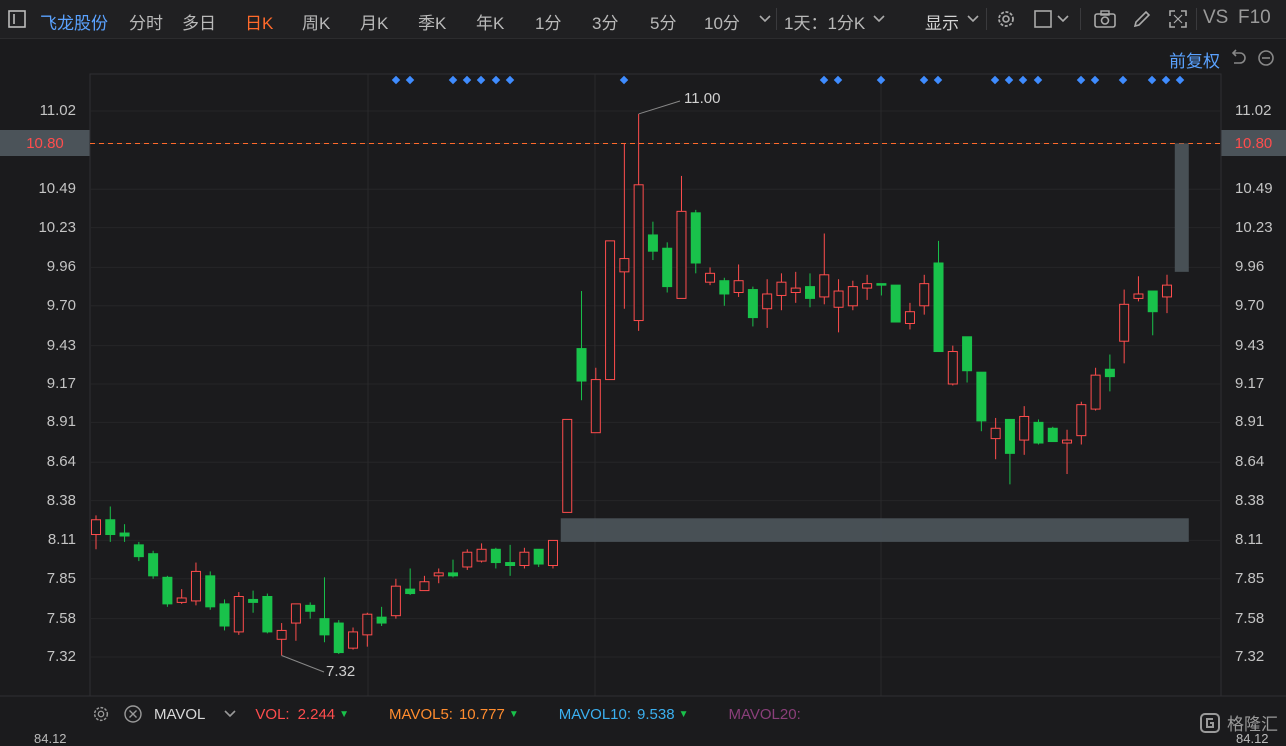  What do you see at coordinates (481, 714) in the screenshot?
I see `mavol5-value: 10.777` at bounding box center [481, 714].